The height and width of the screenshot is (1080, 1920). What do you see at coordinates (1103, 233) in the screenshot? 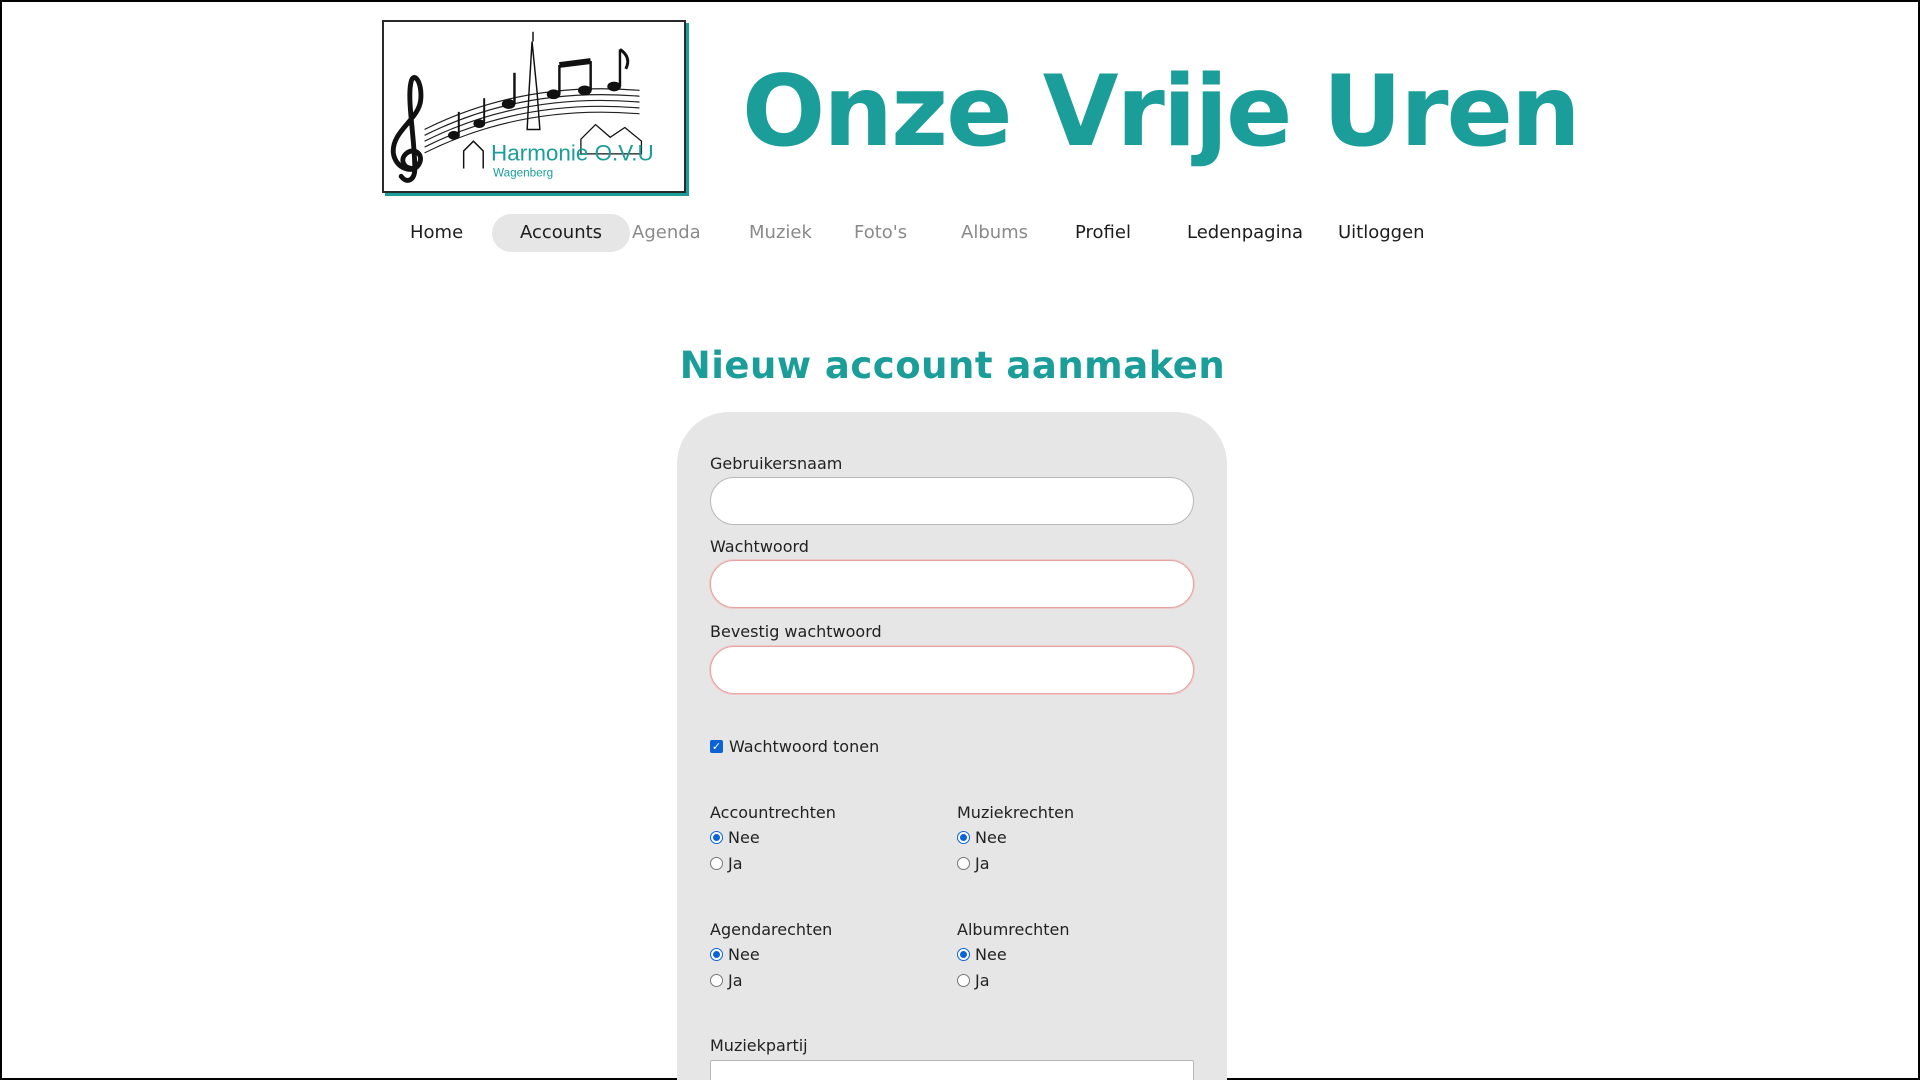
I see `nav-item-profiel: Profiel` at bounding box center [1103, 233].